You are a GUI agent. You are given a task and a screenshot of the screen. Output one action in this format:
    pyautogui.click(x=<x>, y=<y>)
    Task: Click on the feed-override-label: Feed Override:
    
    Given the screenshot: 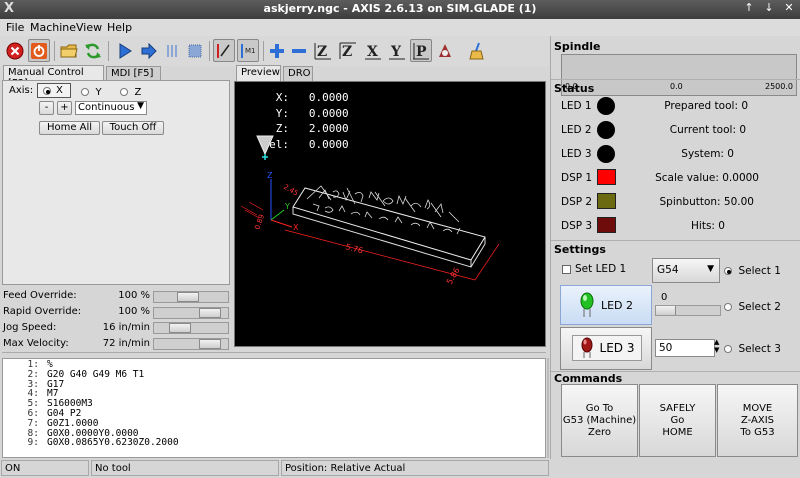 What is the action you would take?
    pyautogui.click(x=40, y=295)
    